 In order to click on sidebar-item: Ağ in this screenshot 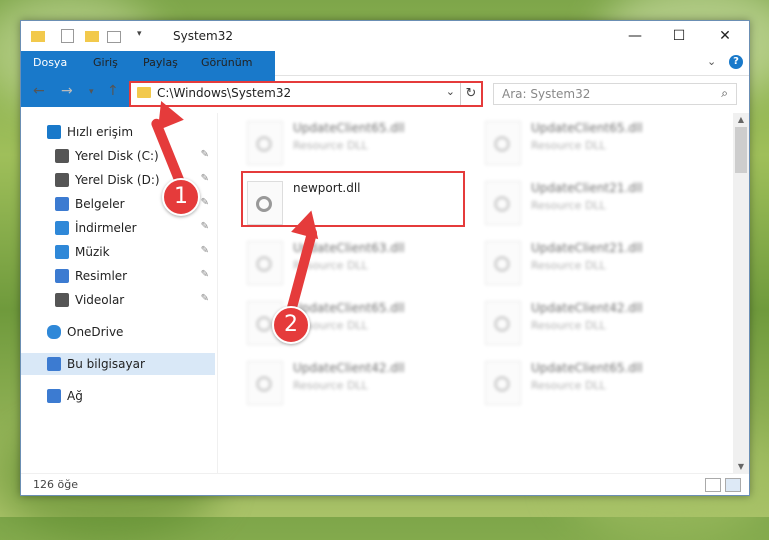, I will do `click(118, 396)`.